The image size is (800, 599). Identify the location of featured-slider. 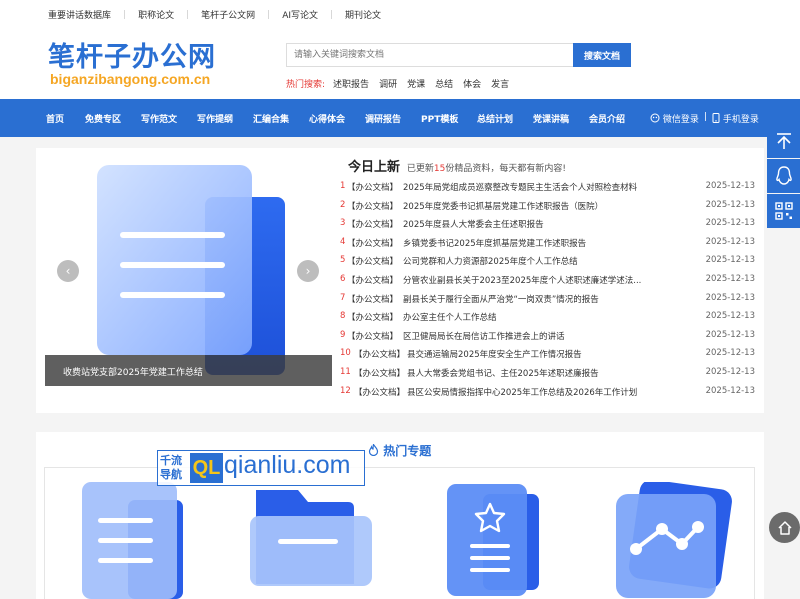
(188, 271).